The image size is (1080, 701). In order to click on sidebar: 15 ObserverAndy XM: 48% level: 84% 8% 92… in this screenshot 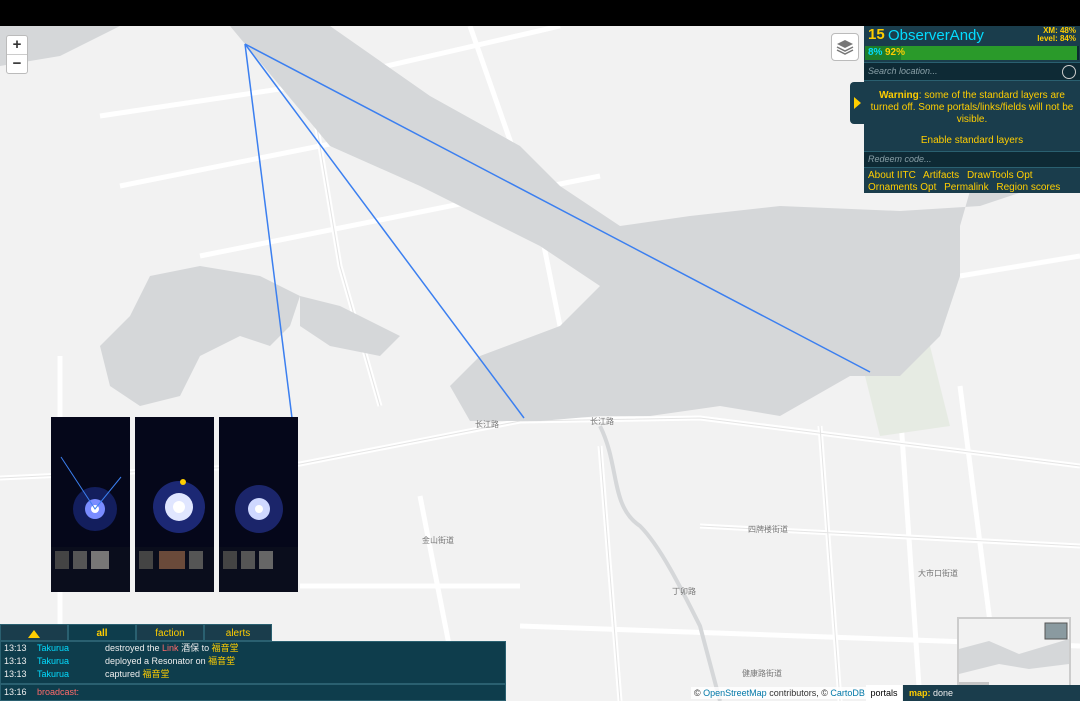, I will do `click(972, 109)`.